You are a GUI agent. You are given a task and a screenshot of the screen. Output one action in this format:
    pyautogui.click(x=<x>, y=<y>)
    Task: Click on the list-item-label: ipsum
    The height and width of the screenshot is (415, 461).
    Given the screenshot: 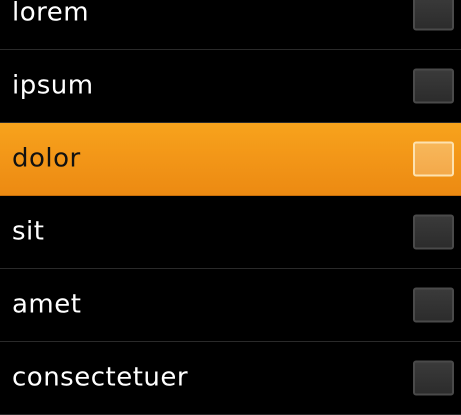 What is the action you would take?
    pyautogui.click(x=53, y=85)
    